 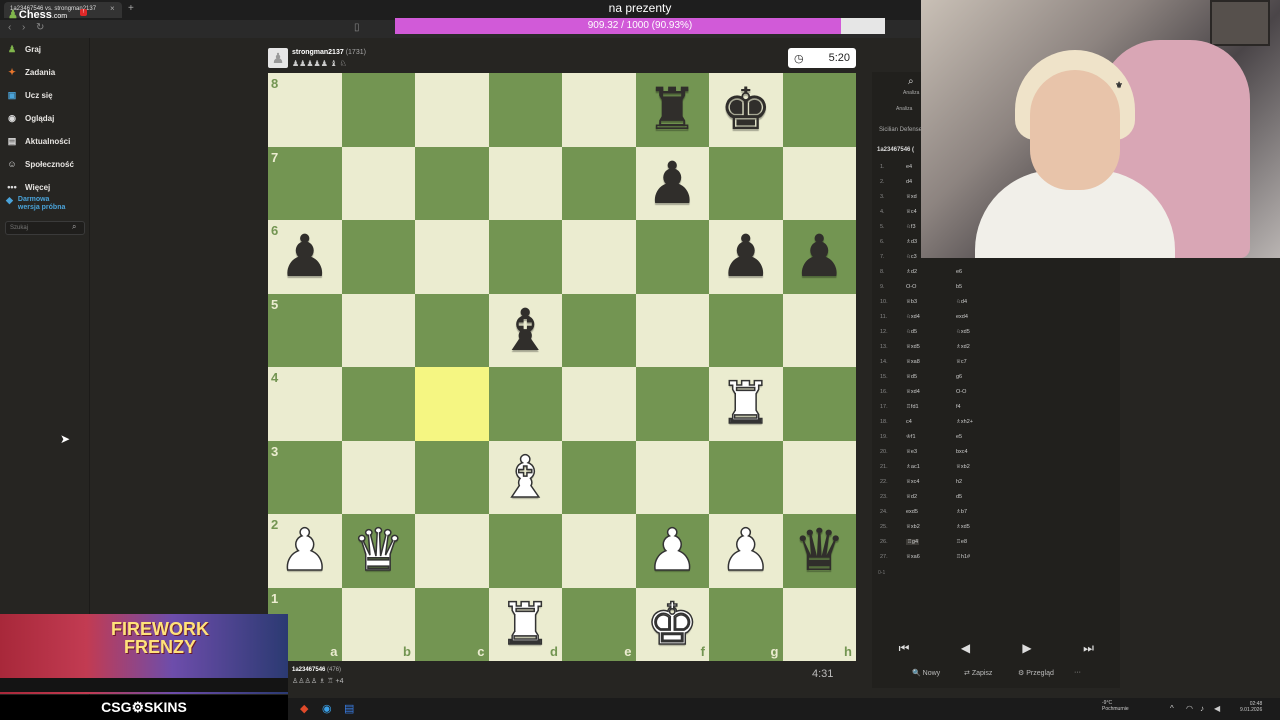 I want to click on black-move: ♕xb2, so click(x=963, y=467).